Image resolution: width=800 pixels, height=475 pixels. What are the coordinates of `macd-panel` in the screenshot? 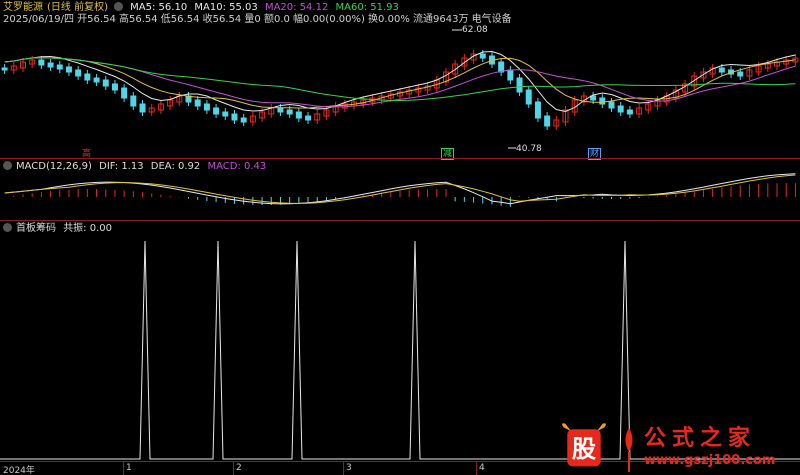 It's located at (400, 190).